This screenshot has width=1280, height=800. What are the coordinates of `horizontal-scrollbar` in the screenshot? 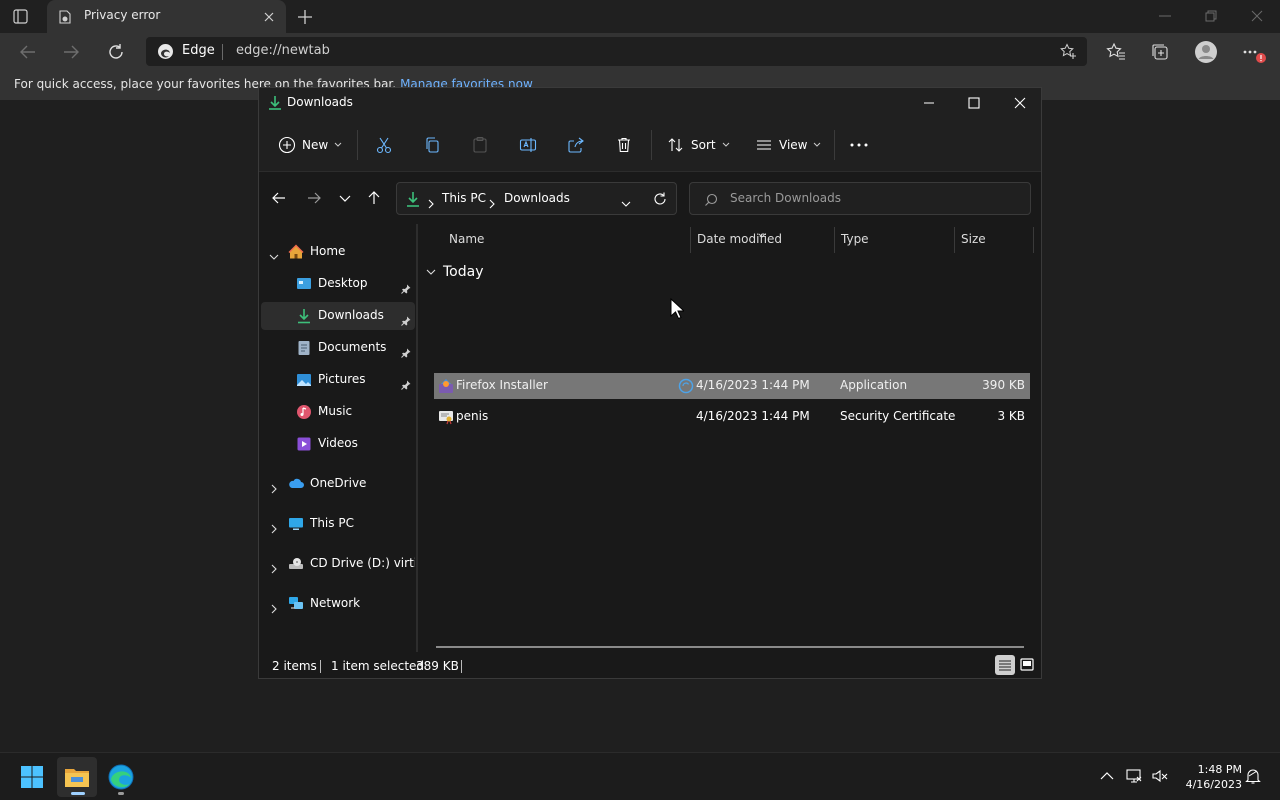 It's located at (730, 647).